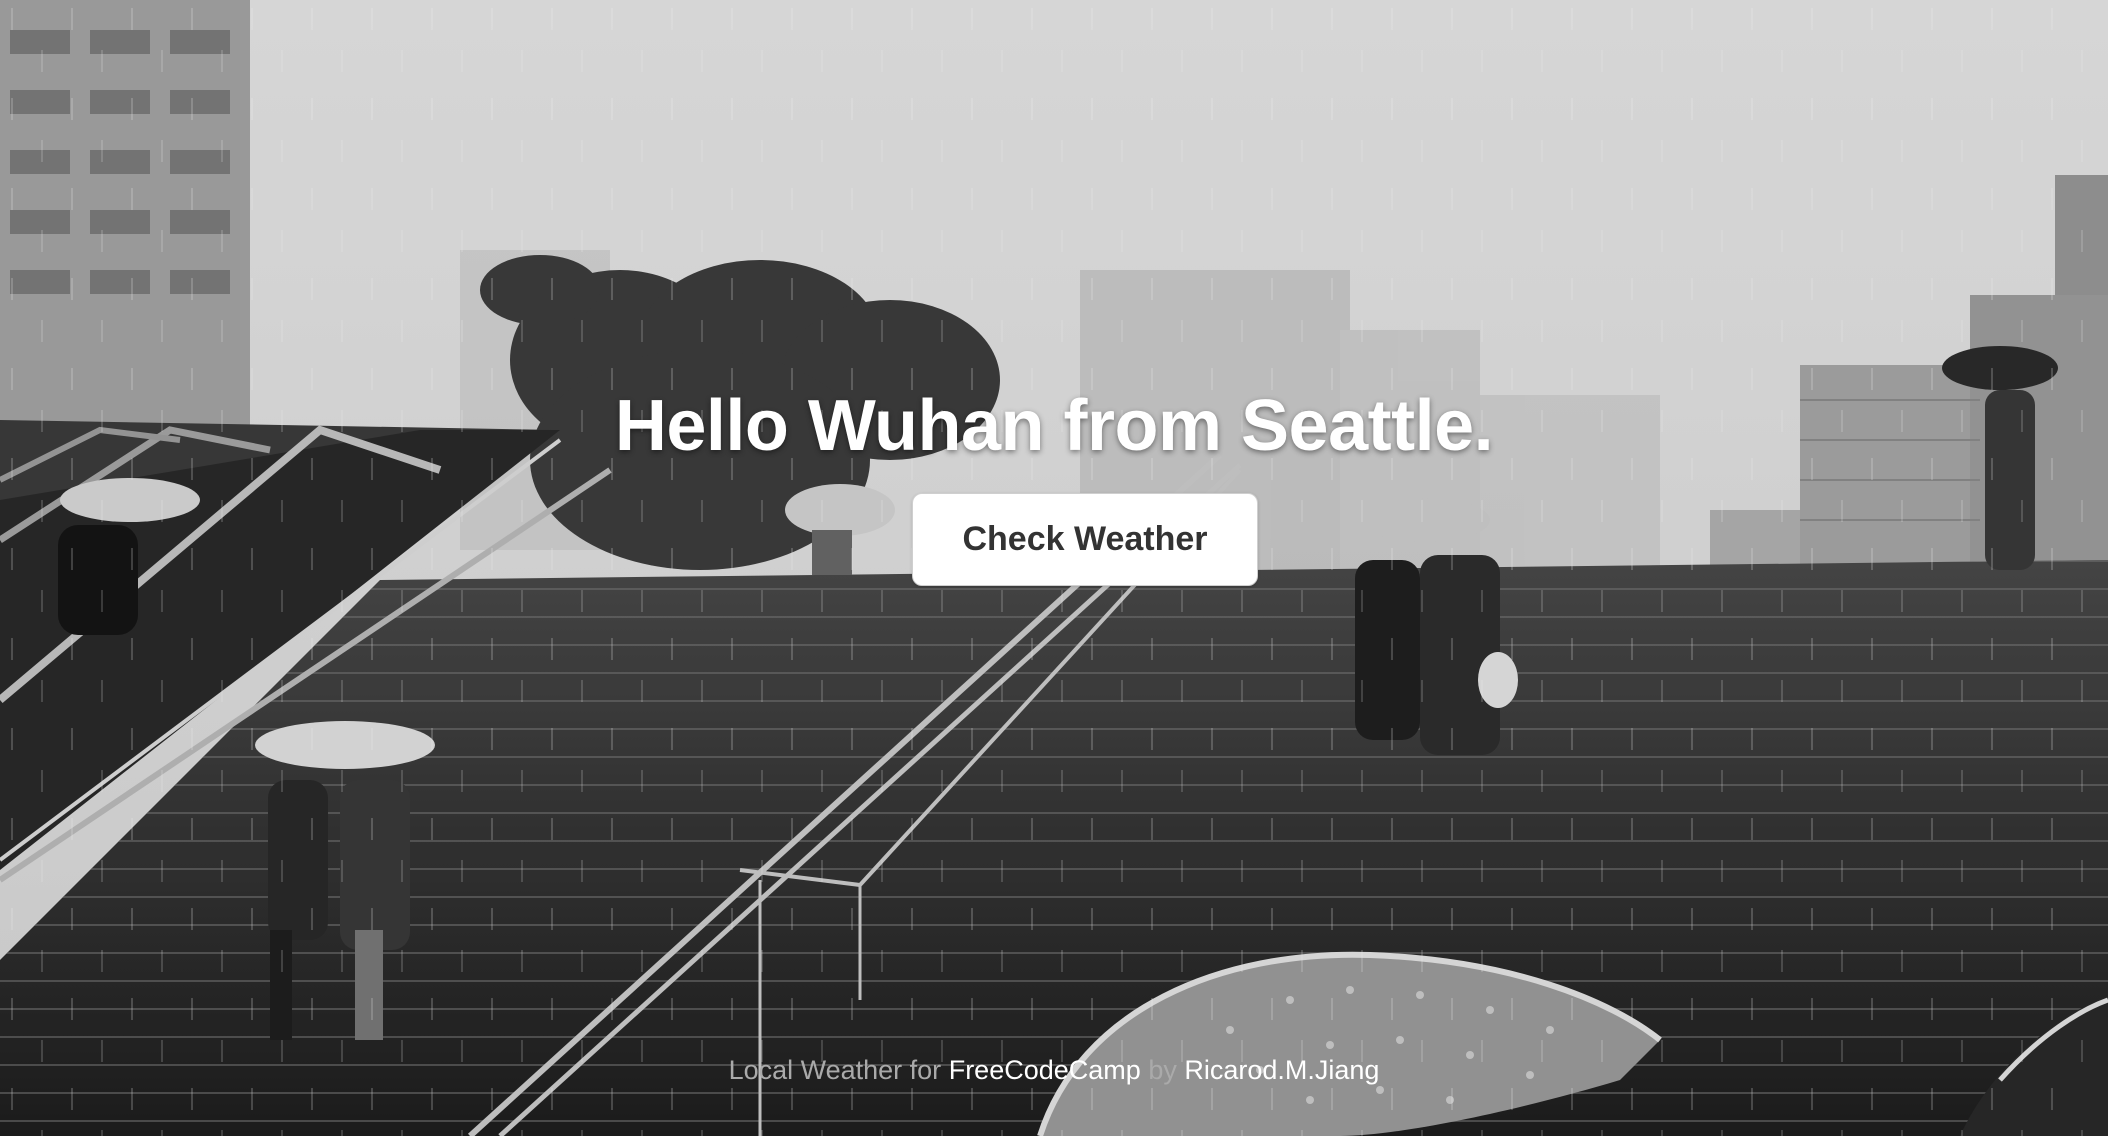 This screenshot has height=1136, width=2108. What do you see at coordinates (1281, 1070) in the screenshot?
I see `author-link: Ricarod.M.Jiang` at bounding box center [1281, 1070].